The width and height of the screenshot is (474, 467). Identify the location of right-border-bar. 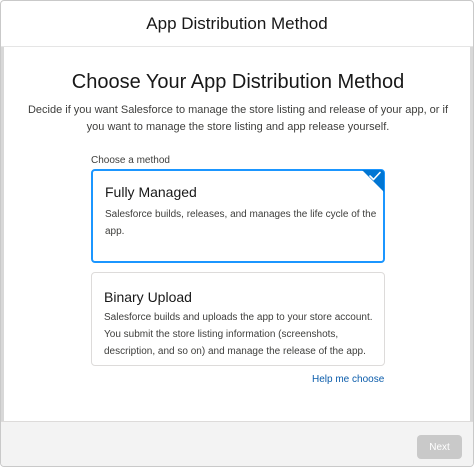
(471, 234).